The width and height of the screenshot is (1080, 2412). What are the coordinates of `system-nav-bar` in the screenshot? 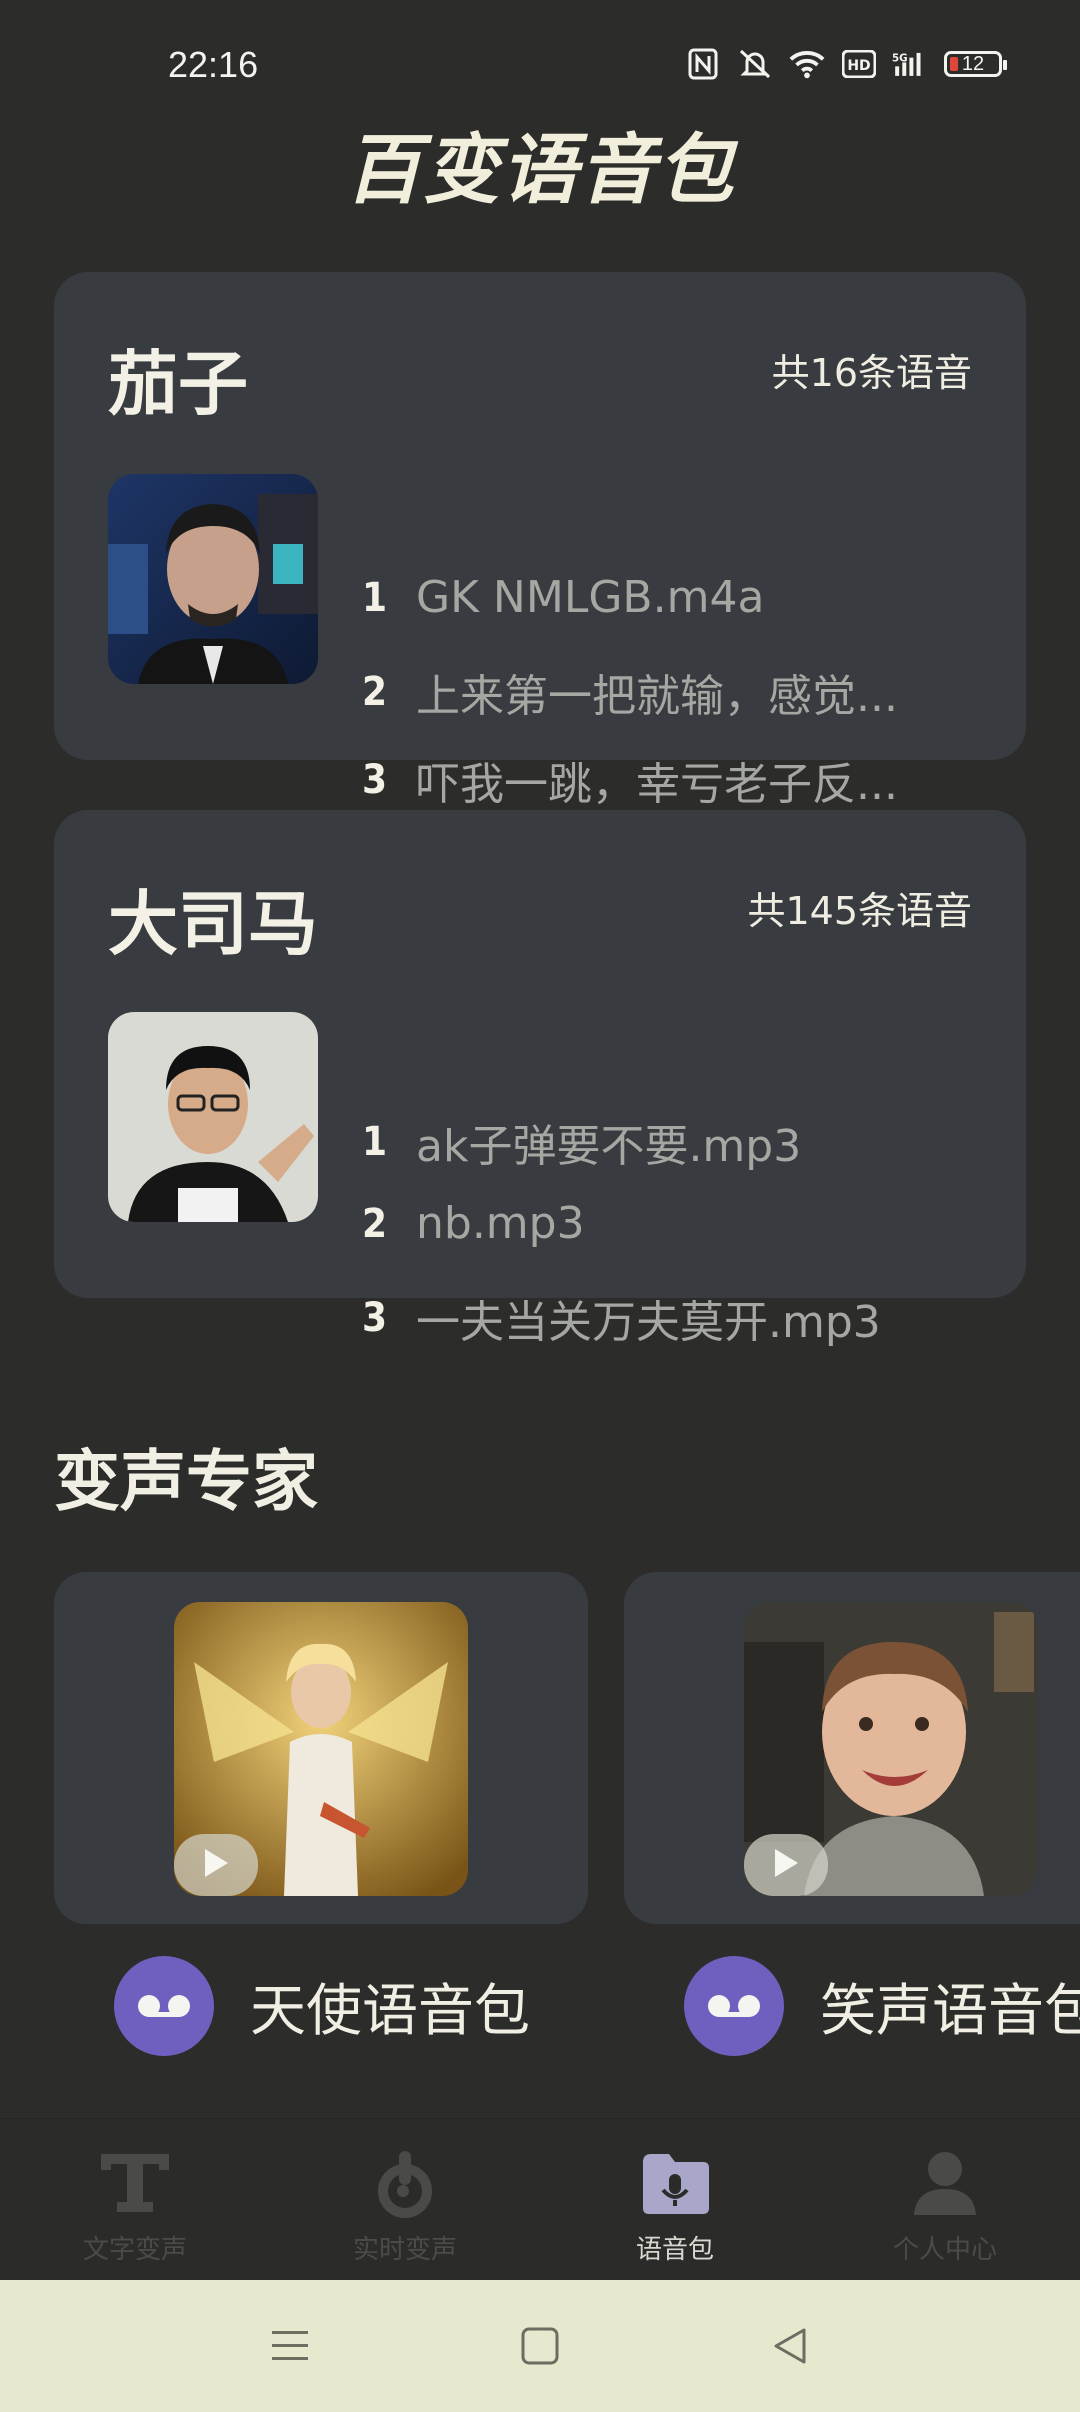 It's located at (540, 2346).